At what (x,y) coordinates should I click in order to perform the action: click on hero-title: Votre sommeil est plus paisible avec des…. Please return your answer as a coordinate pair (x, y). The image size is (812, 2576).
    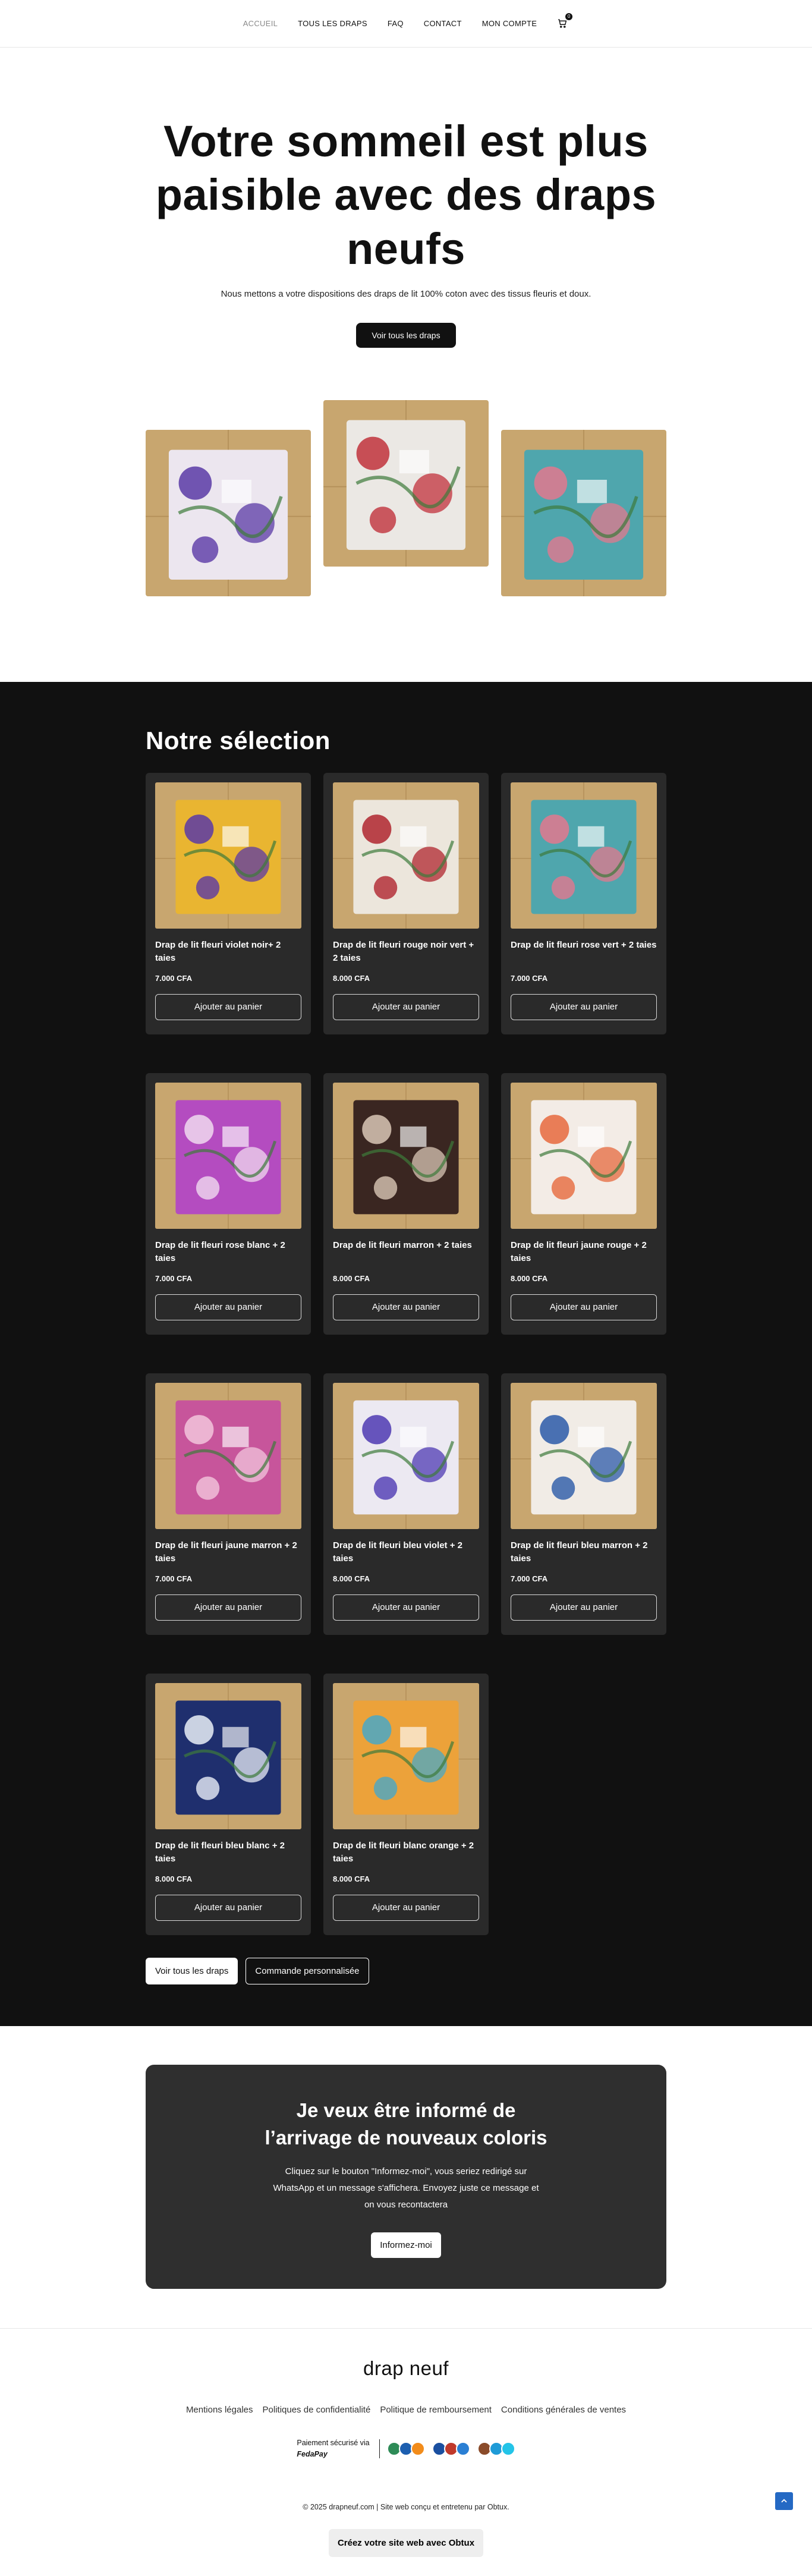
    Looking at the image, I should click on (406, 195).